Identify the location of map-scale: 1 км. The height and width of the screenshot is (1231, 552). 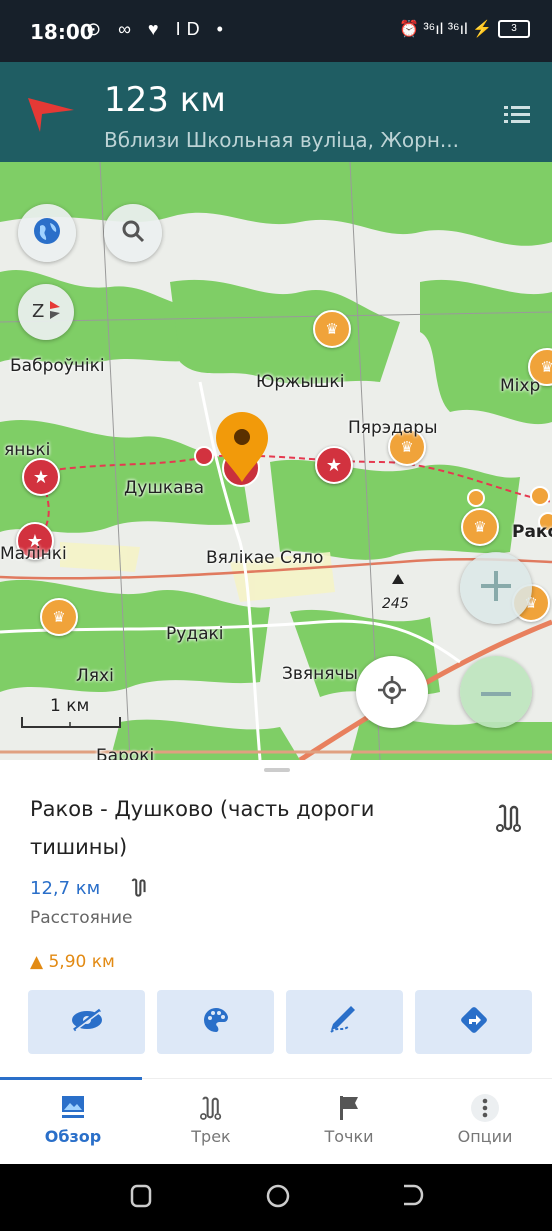
(75, 715).